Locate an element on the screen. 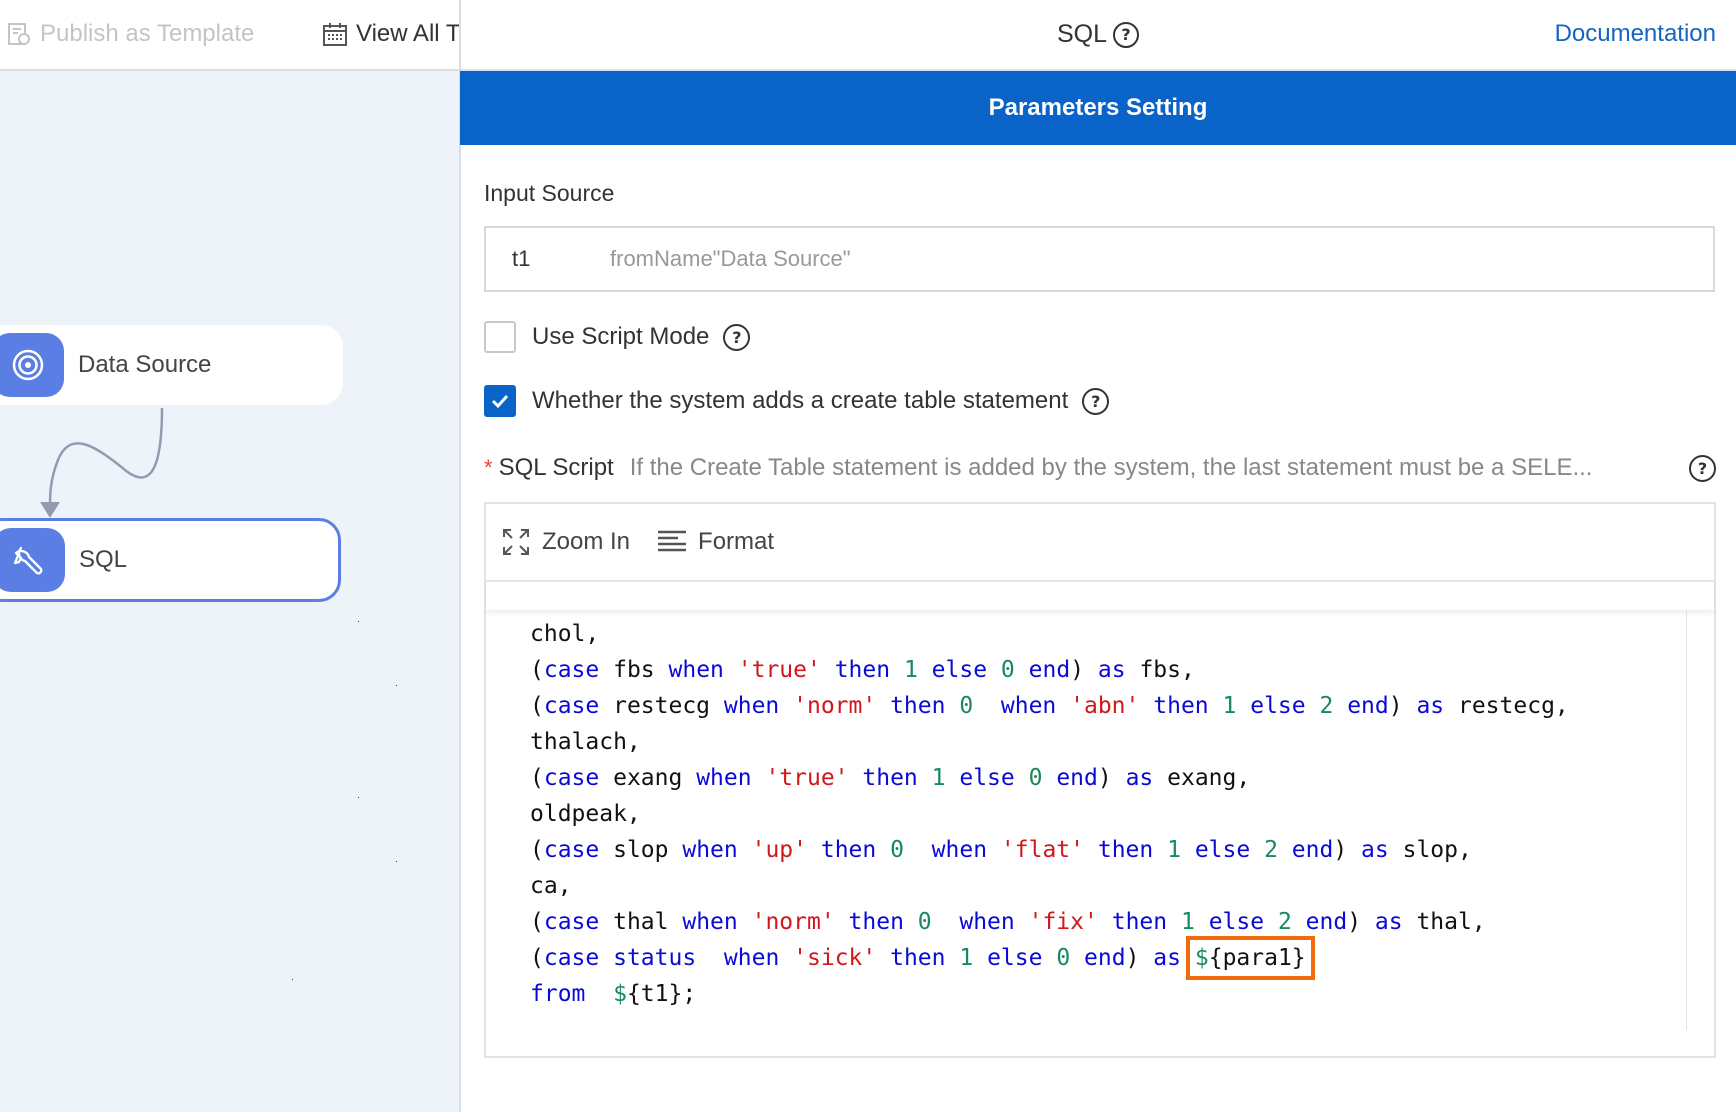  code-token: 'fix' is located at coordinates (1063, 922).